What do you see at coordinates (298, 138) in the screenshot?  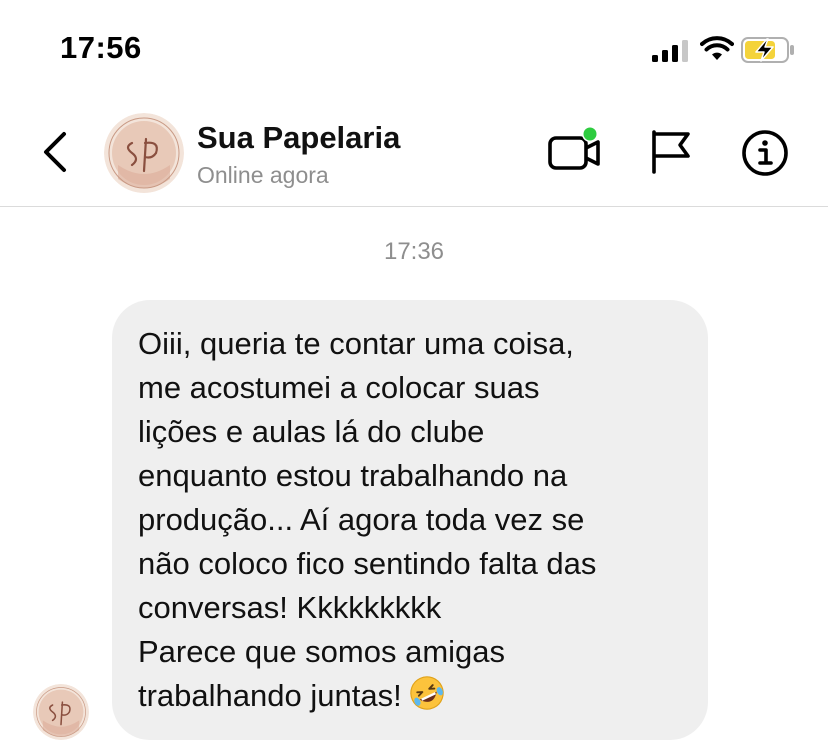 I see `contact-name: Sua Papelaria` at bounding box center [298, 138].